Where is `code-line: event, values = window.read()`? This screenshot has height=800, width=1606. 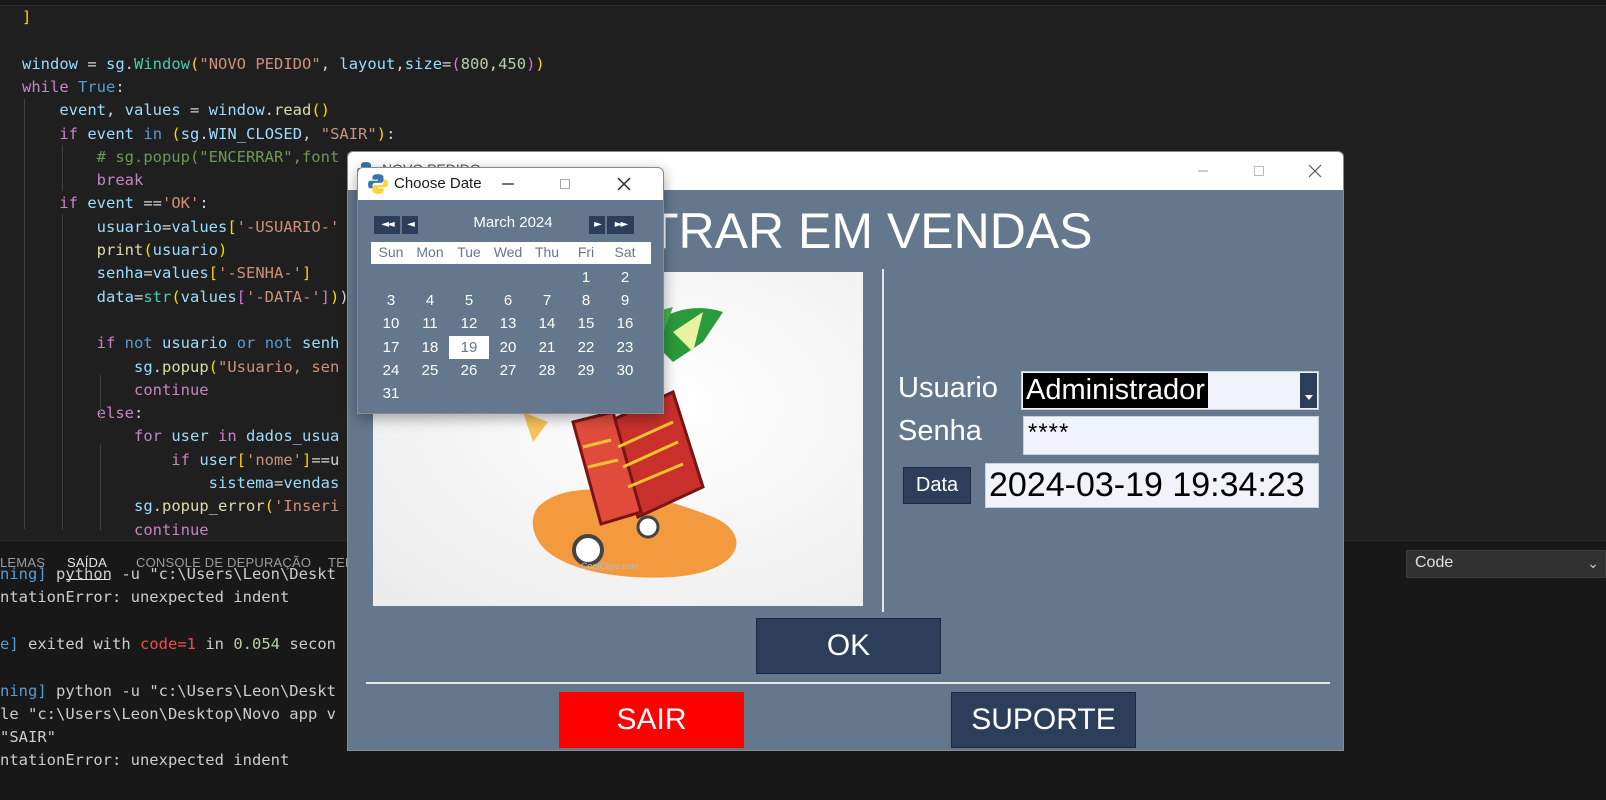 code-line: event, values = window.read() is located at coordinates (176, 110).